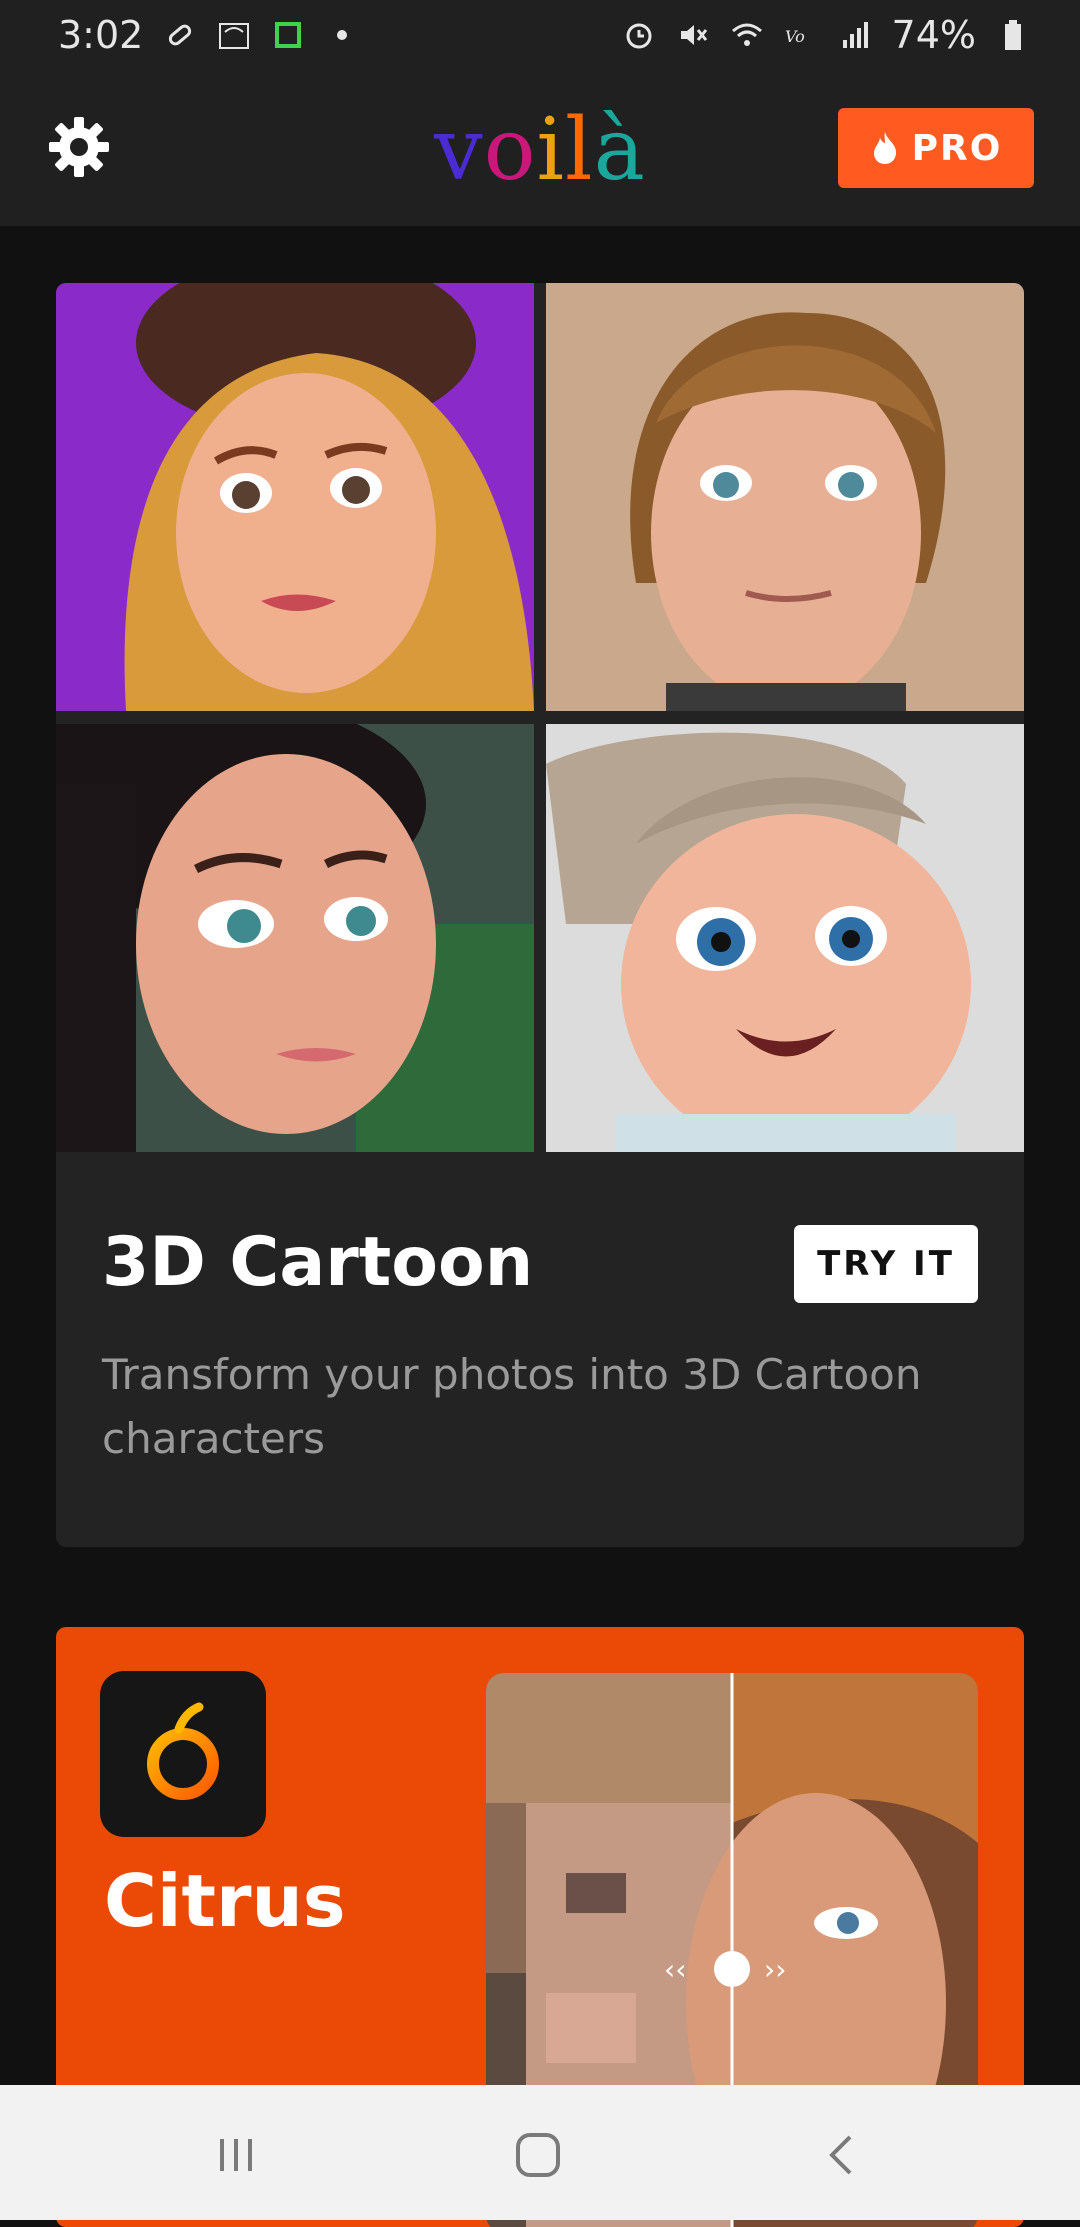  What do you see at coordinates (933, 35) in the screenshot?
I see `battery-percent: 74%` at bounding box center [933, 35].